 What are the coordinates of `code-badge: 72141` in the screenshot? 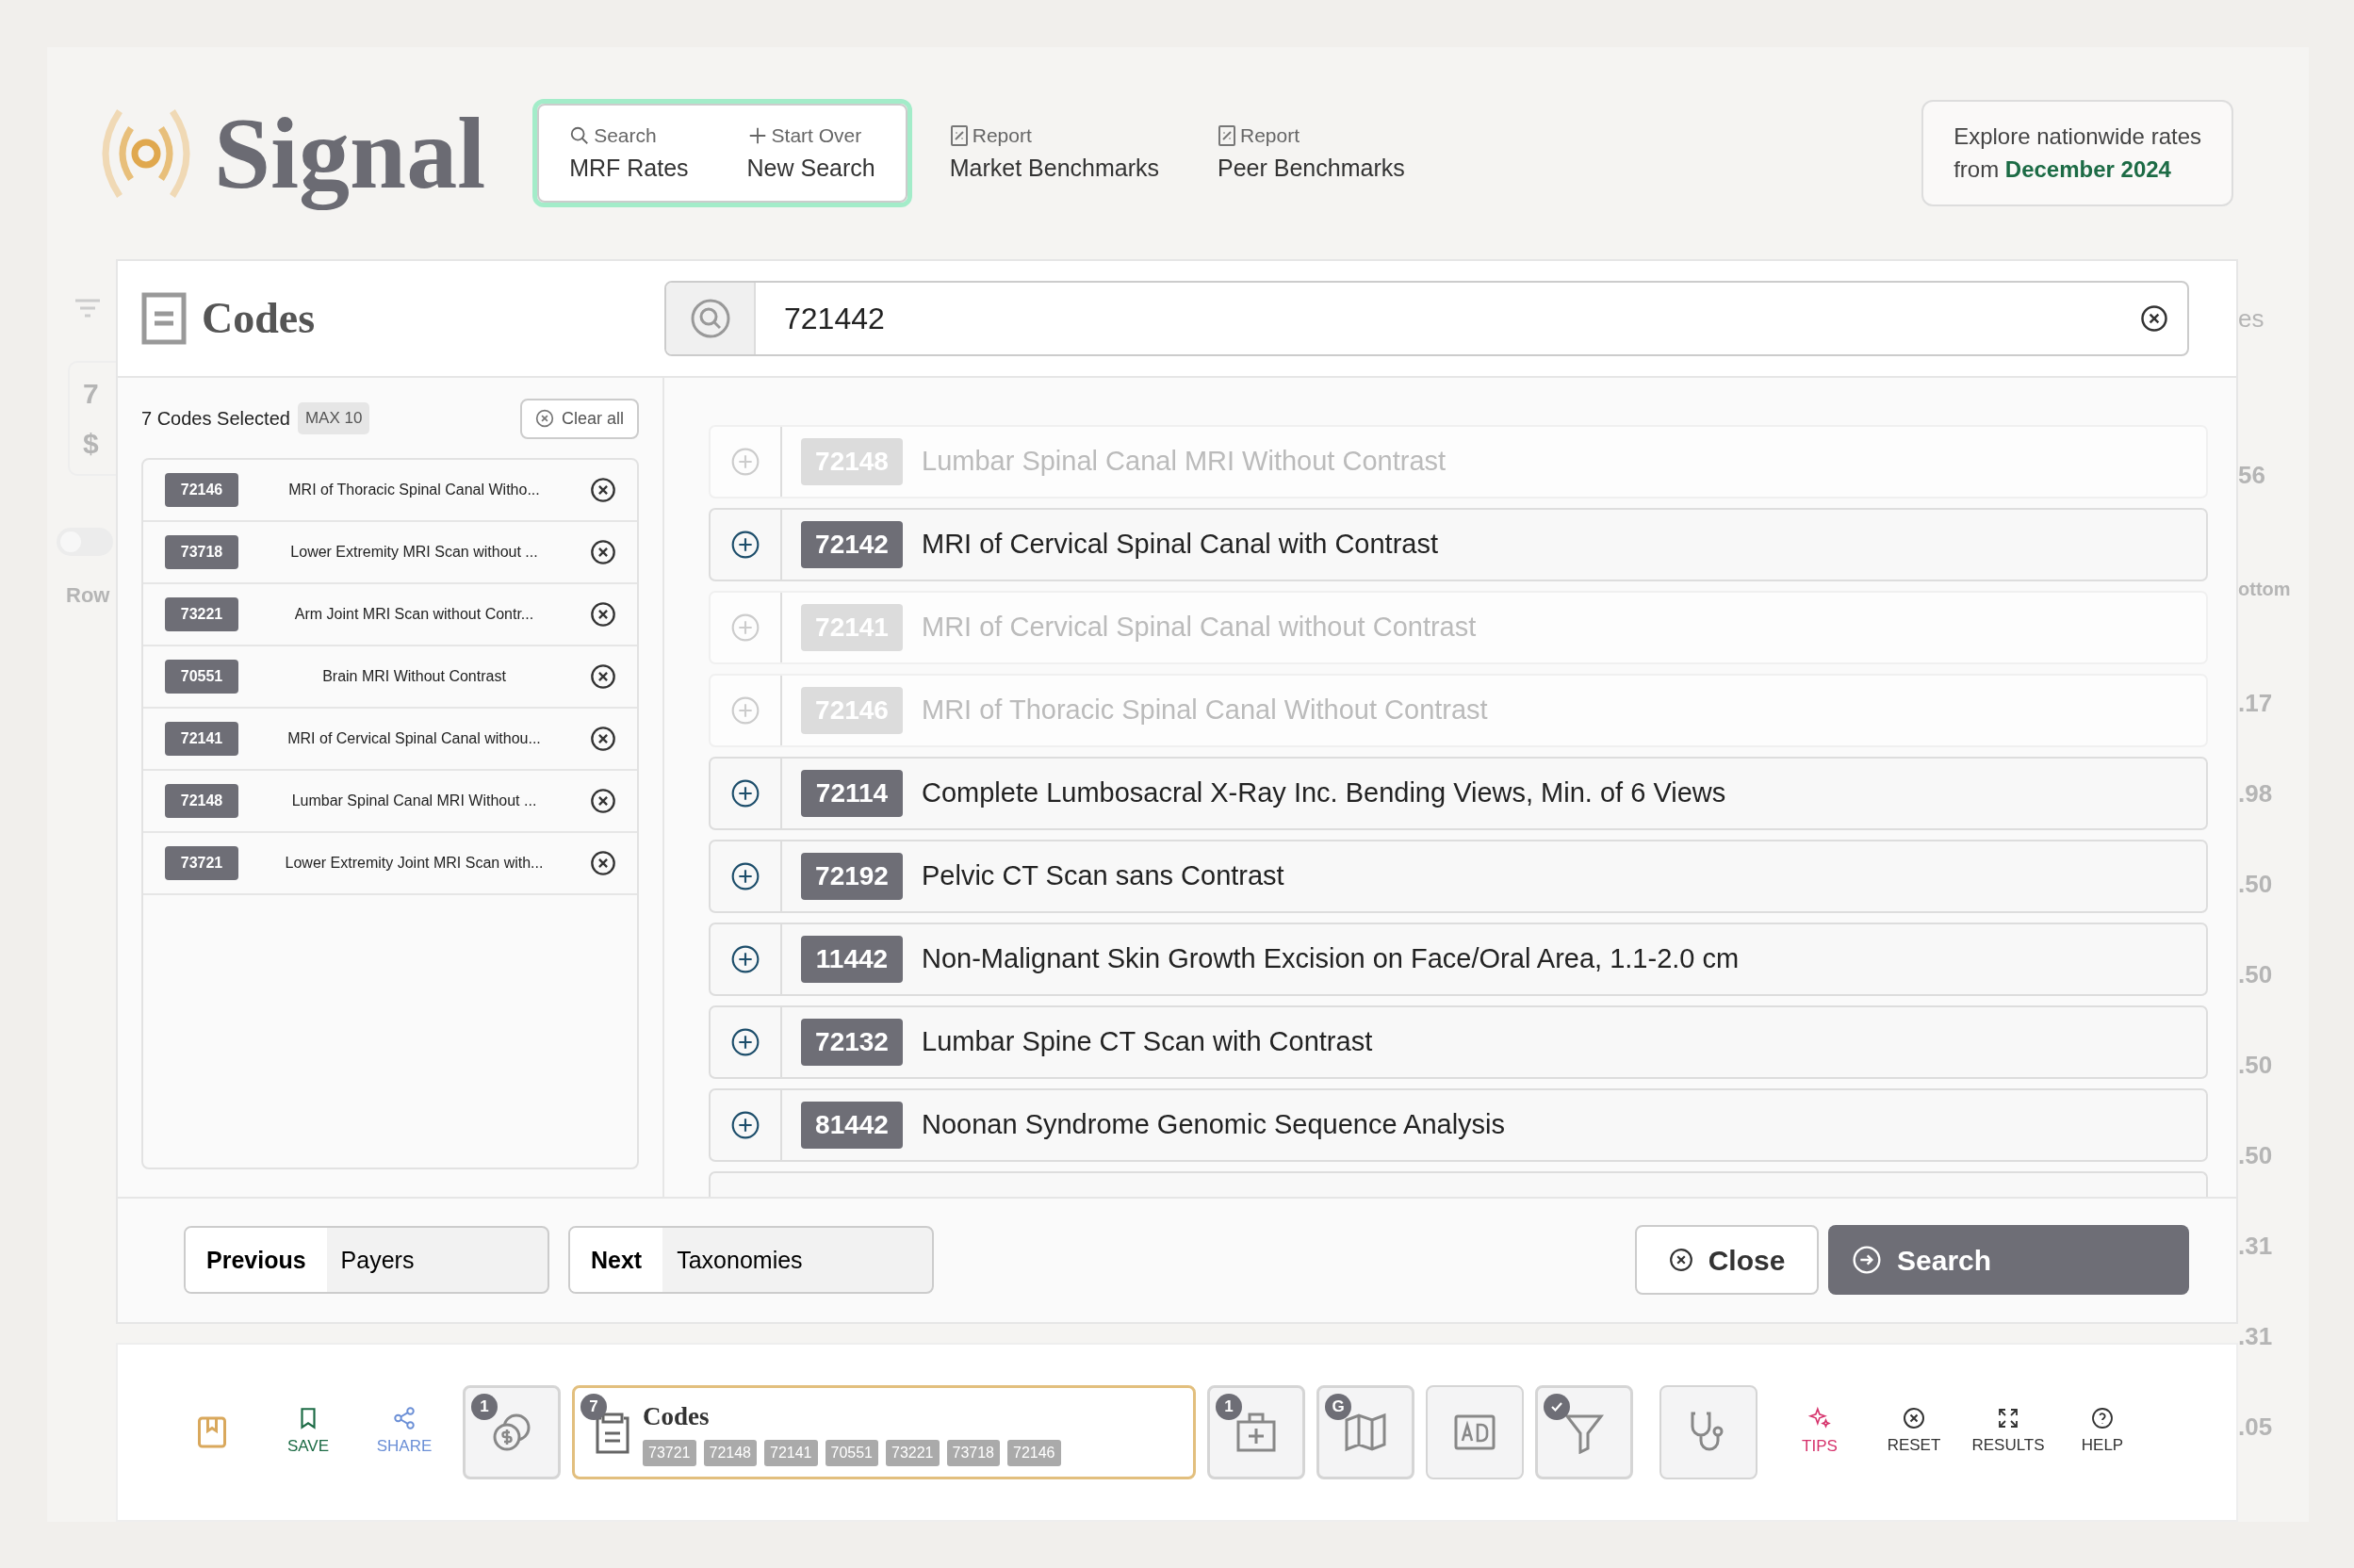 It's located at (201, 738).